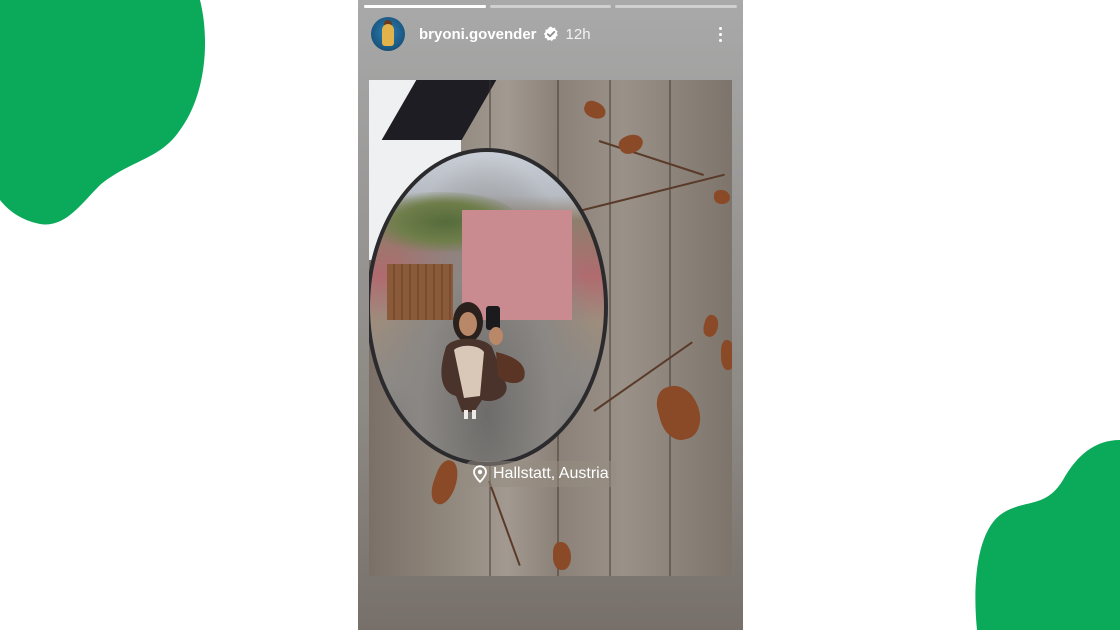 This screenshot has height=630, width=1120. I want to click on avatar, so click(388, 34).